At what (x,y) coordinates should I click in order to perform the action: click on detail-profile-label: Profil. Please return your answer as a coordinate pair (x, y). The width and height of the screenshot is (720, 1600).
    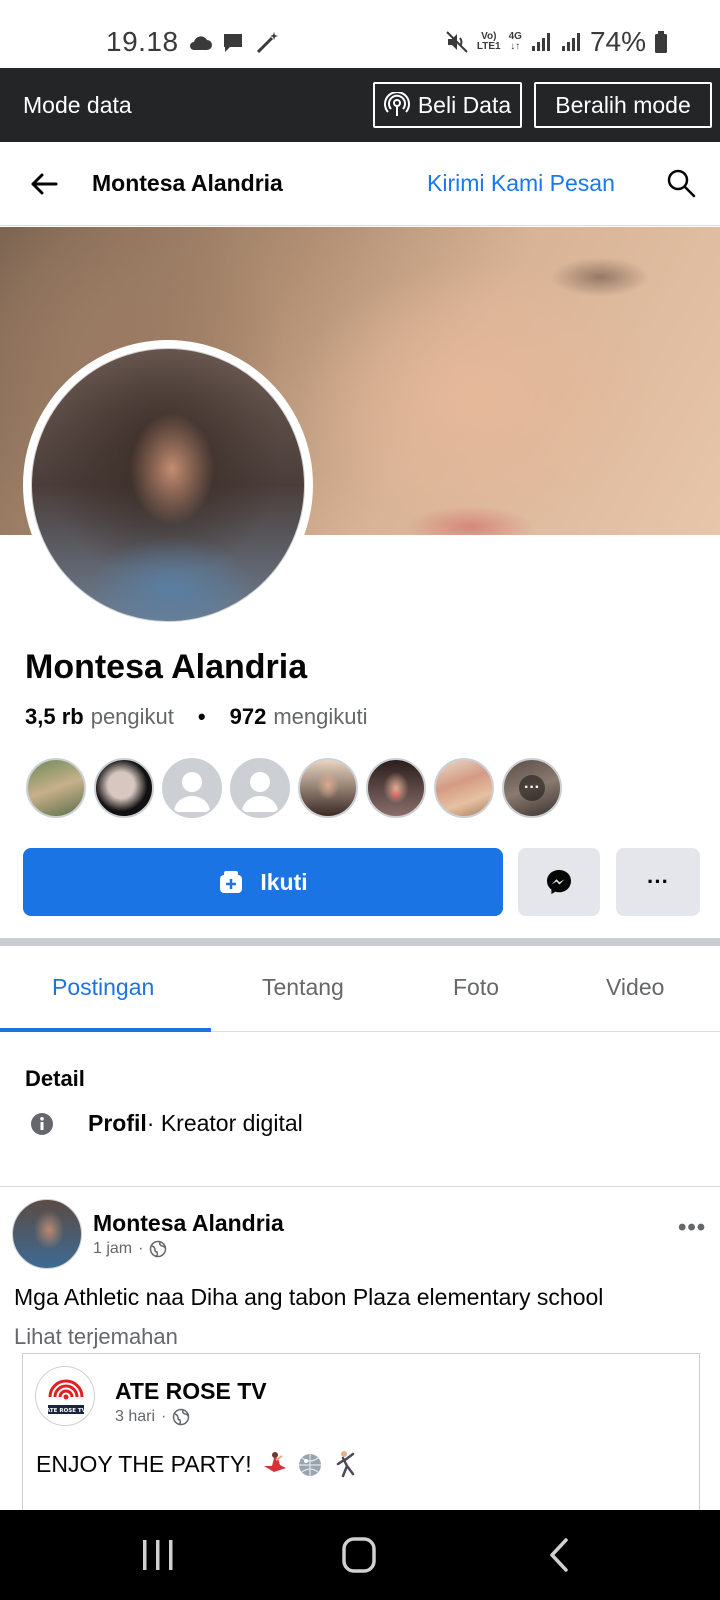
    Looking at the image, I should click on (117, 1123).